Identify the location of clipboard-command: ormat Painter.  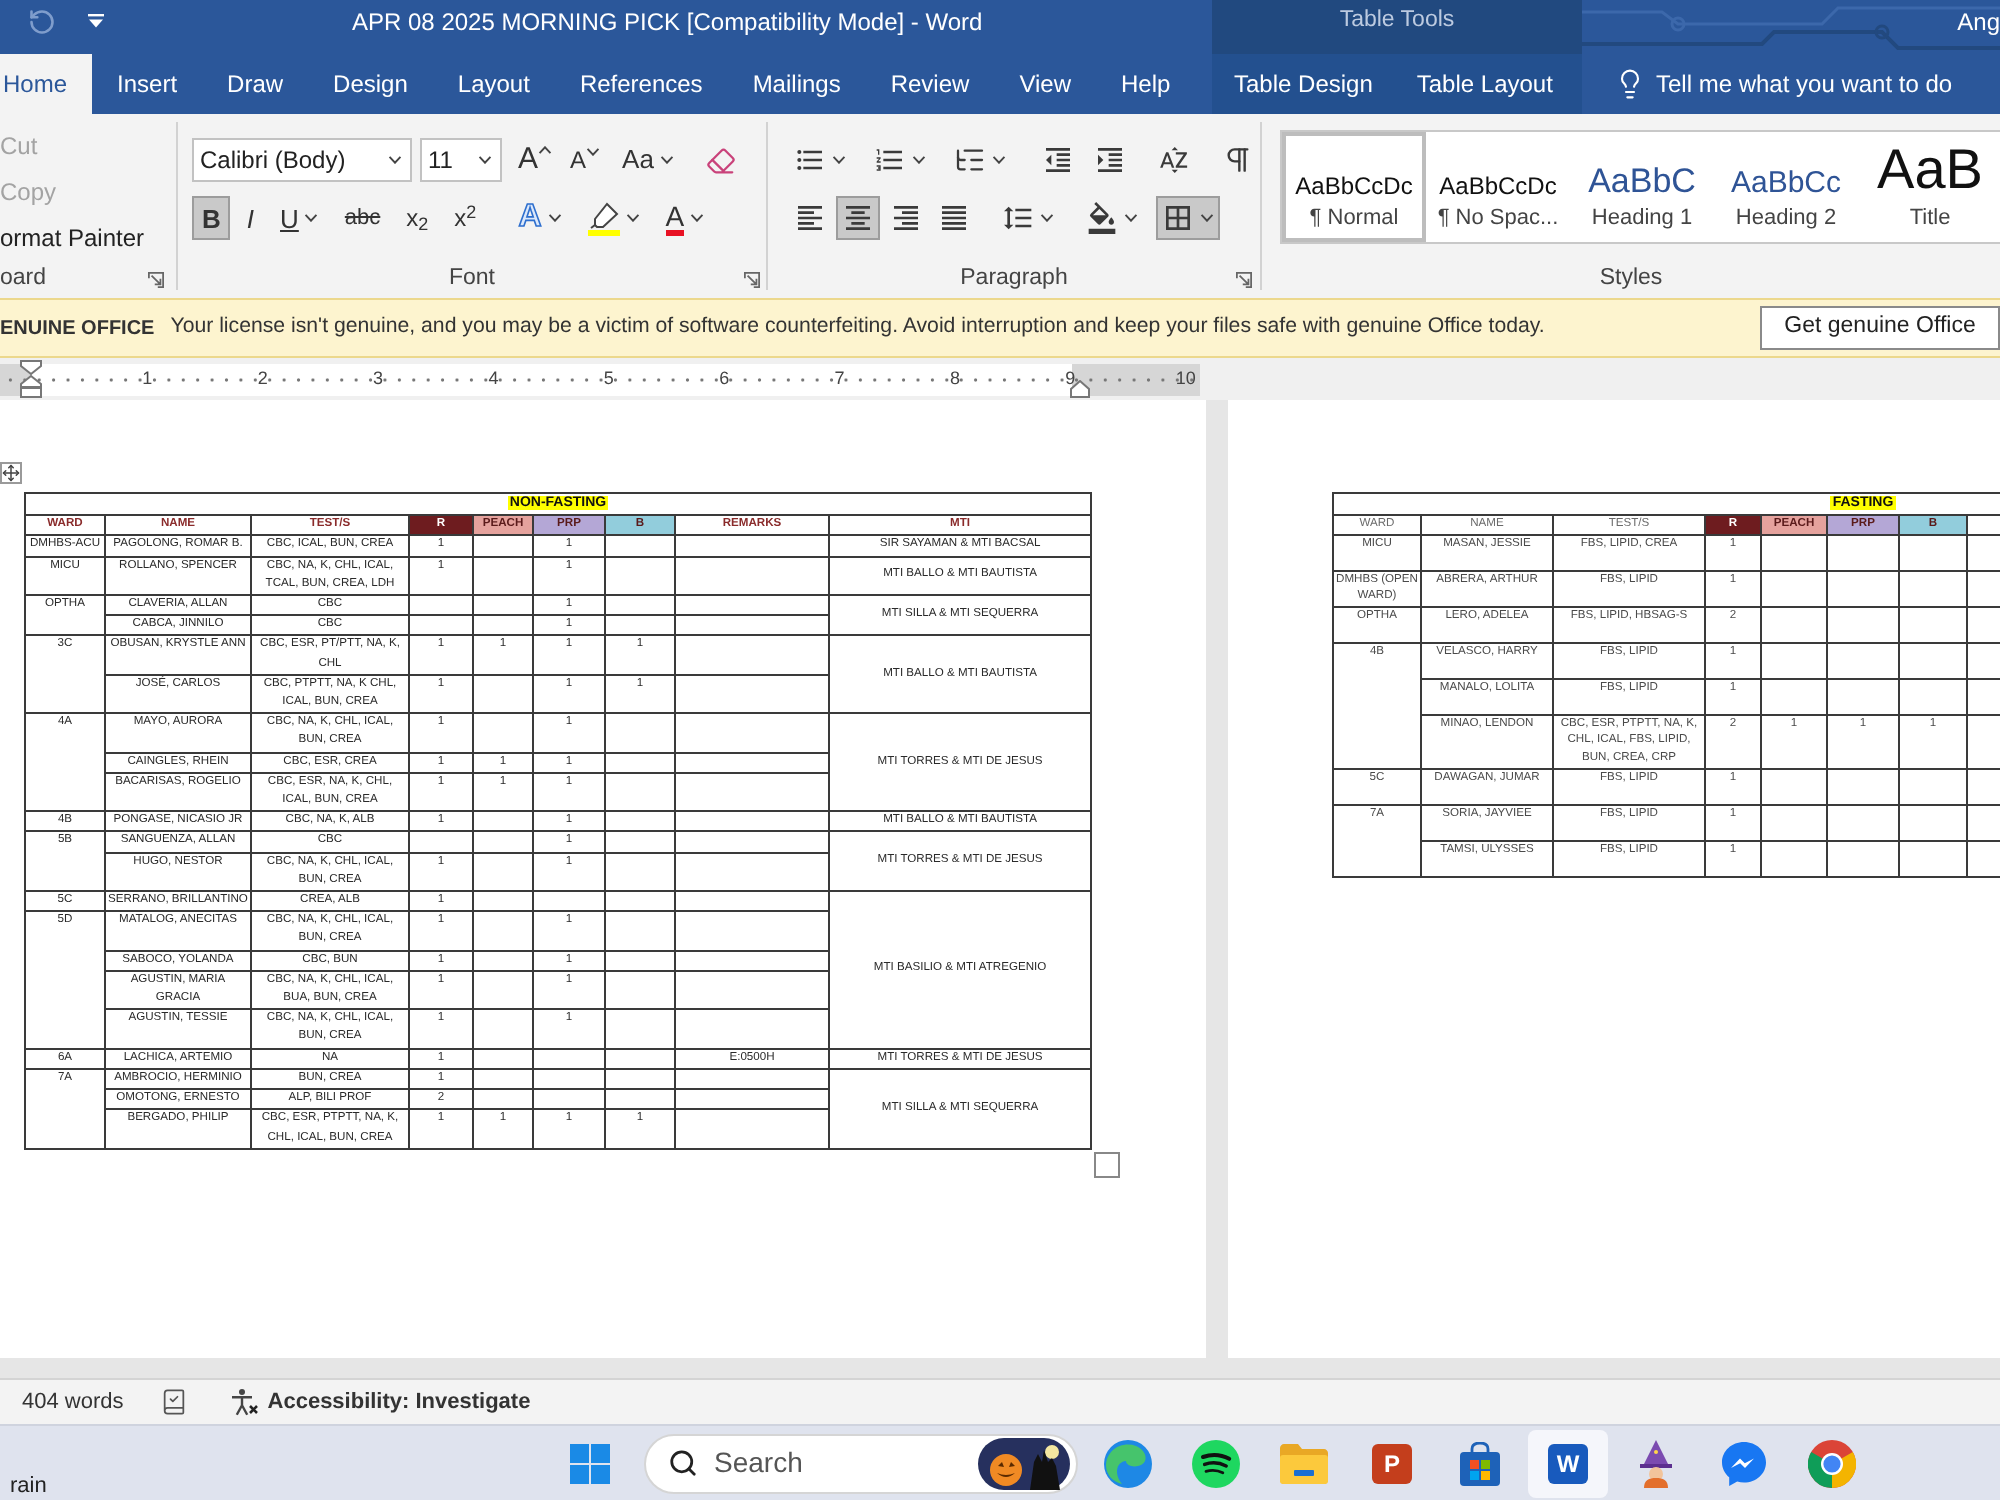
(72, 237).